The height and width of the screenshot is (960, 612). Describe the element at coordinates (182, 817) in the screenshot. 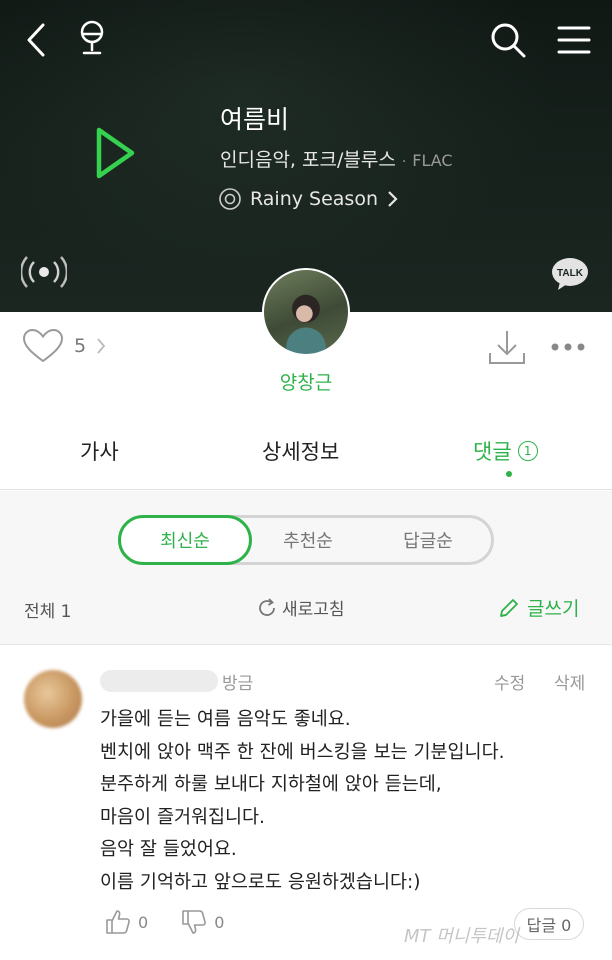

I see `comment-line: 마음이 즐거워집니다.` at that location.